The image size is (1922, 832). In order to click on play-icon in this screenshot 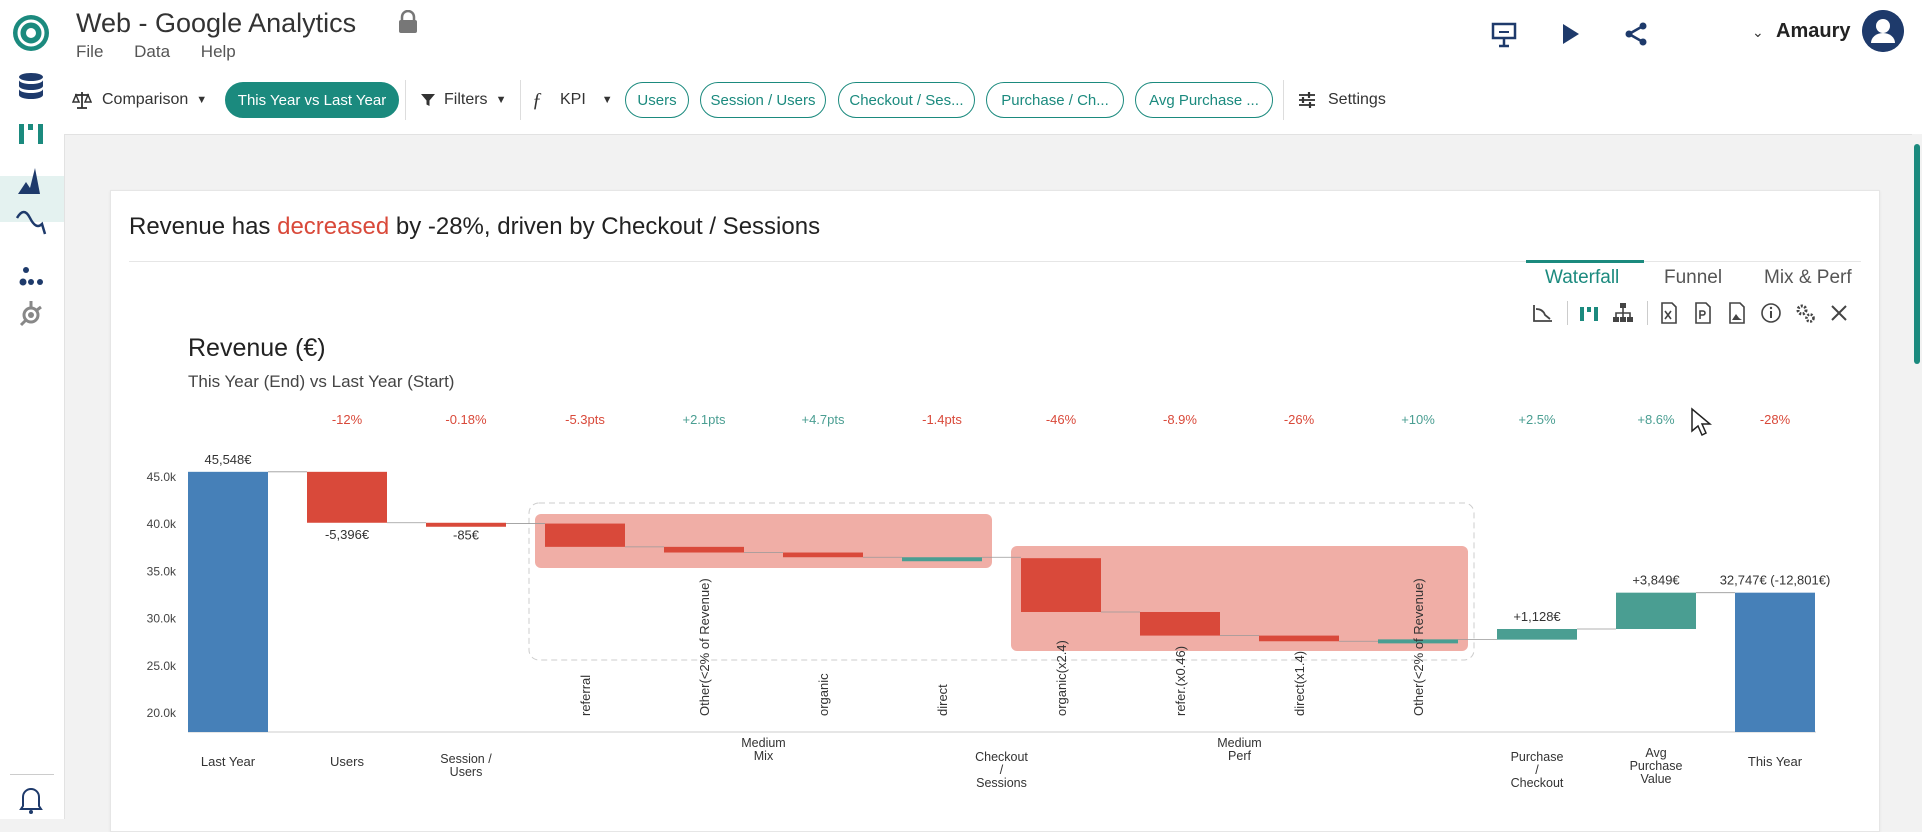, I will do `click(1570, 34)`.